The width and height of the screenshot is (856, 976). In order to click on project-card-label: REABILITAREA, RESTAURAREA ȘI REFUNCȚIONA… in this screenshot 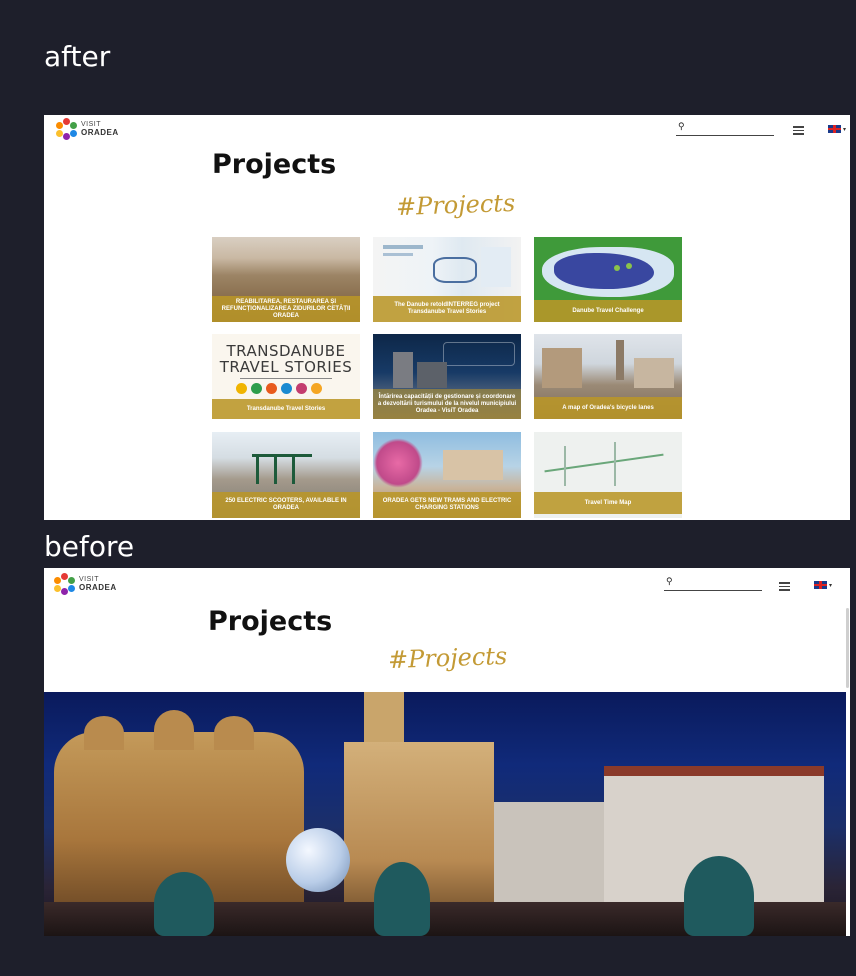, I will do `click(286, 309)`.